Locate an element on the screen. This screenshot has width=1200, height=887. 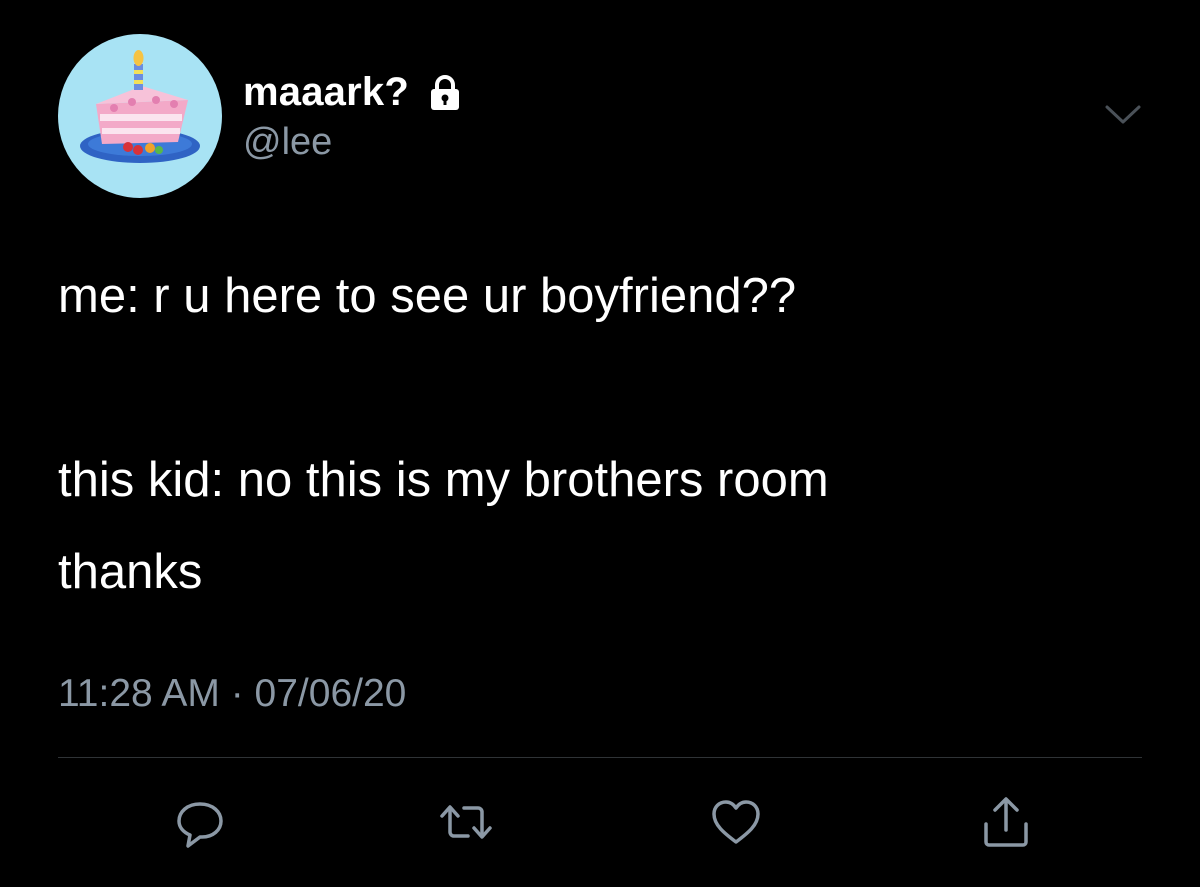
heart-icon is located at coordinates (736, 822).